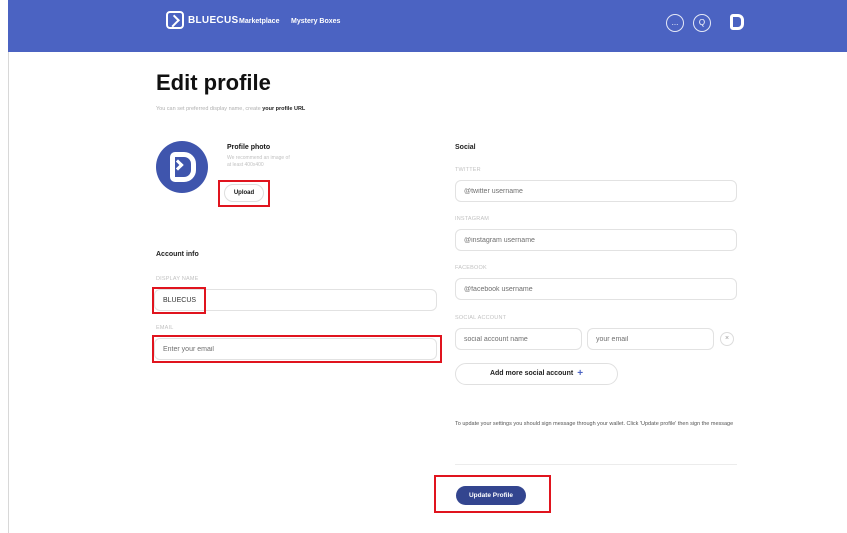 The height and width of the screenshot is (533, 847). What do you see at coordinates (315, 21) in the screenshot?
I see `nav-mystery-boxes: Mystery Boxes` at bounding box center [315, 21].